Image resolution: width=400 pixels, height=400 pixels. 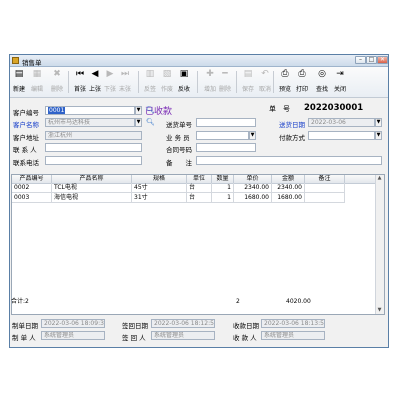 What do you see at coordinates (125, 74) in the screenshot?
I see `last-icon: ⏭` at bounding box center [125, 74].